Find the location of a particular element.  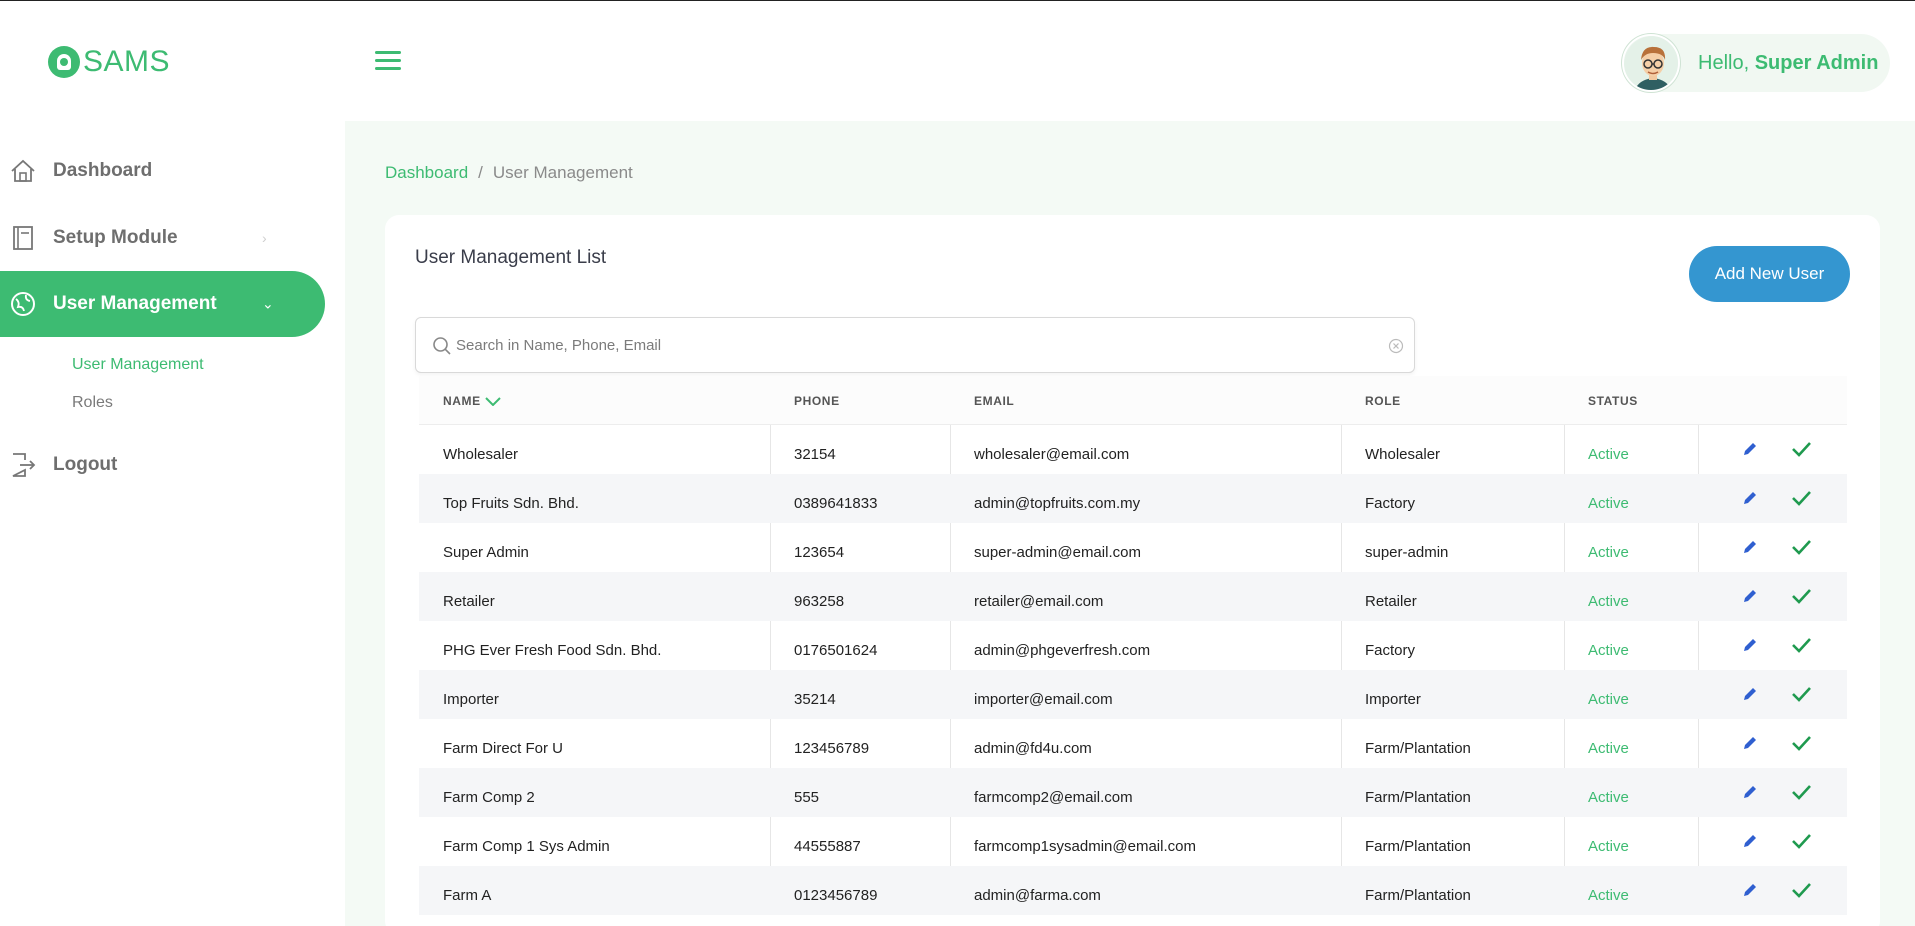

cell-email: super-admin@email.com is located at coordinates (1057, 552).